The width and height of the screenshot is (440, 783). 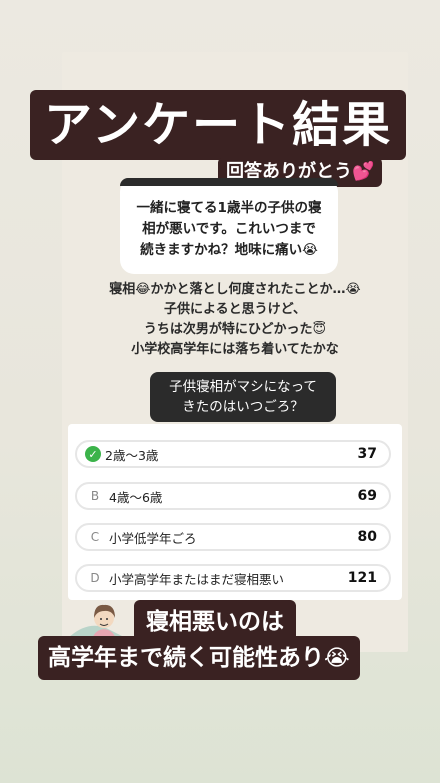 What do you see at coordinates (98, 622) in the screenshot?
I see `mother-child-illustration` at bounding box center [98, 622].